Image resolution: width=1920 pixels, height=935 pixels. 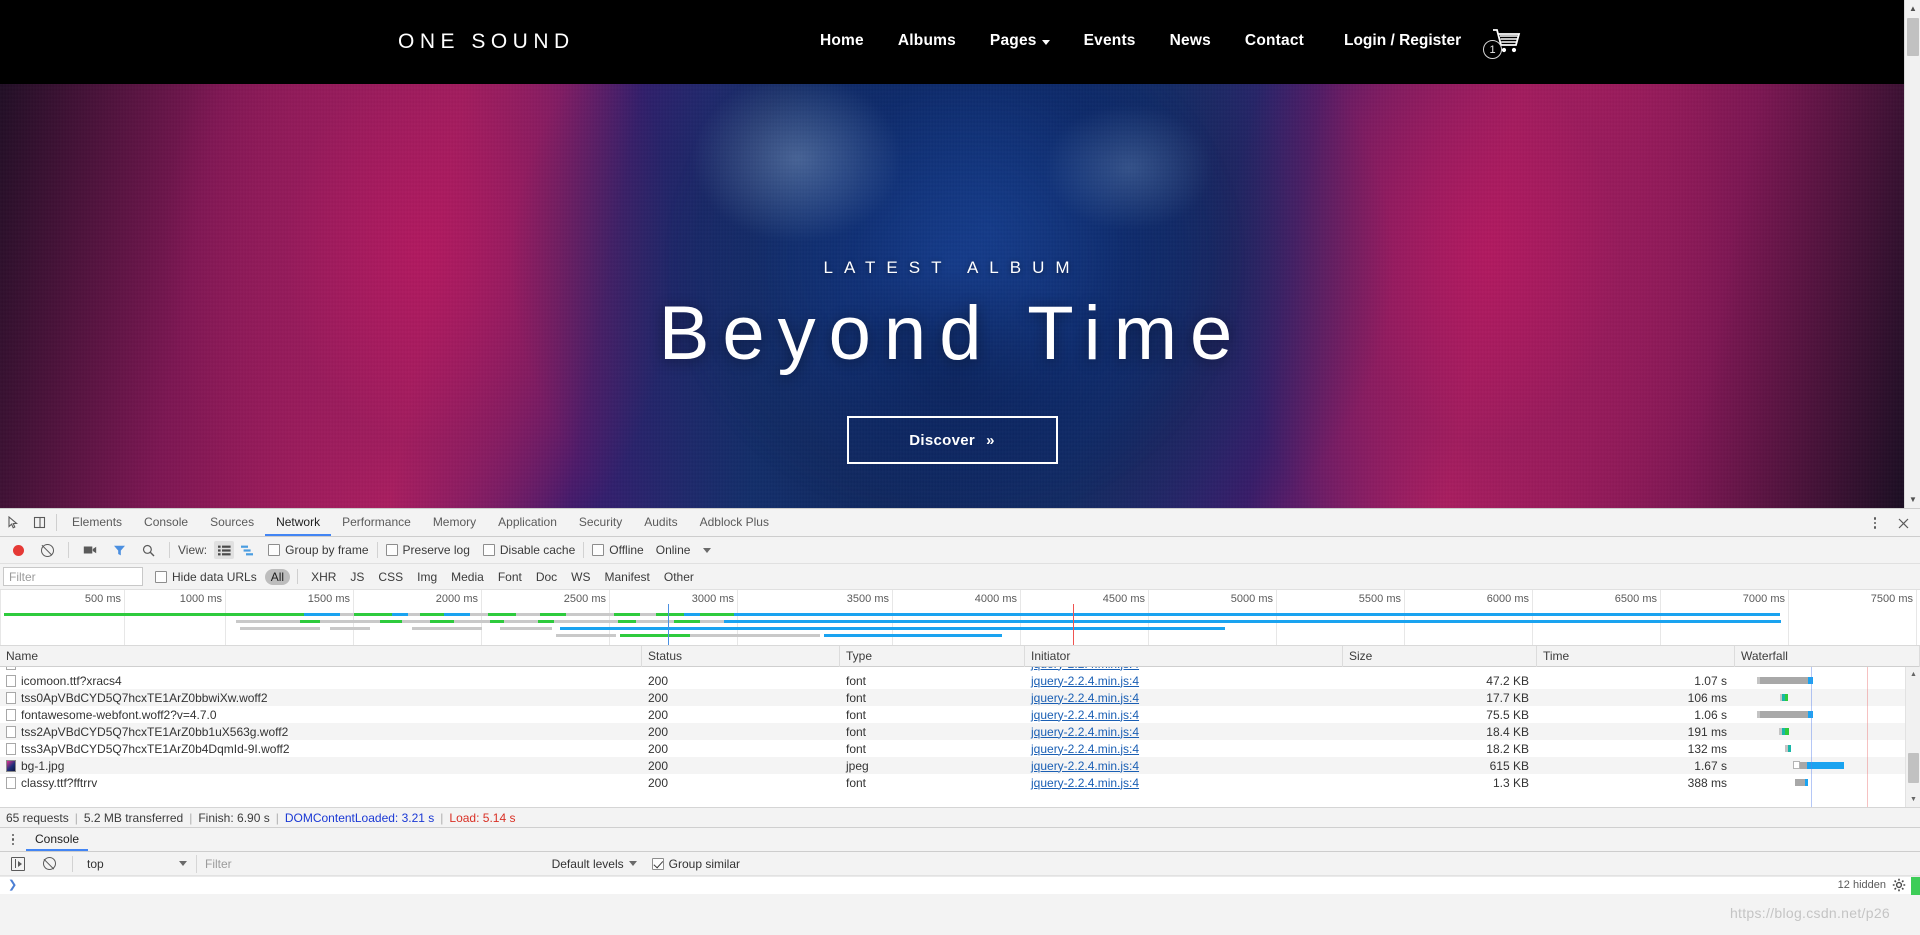 What do you see at coordinates (454, 522) in the screenshot?
I see `tab-memory: Memory` at bounding box center [454, 522].